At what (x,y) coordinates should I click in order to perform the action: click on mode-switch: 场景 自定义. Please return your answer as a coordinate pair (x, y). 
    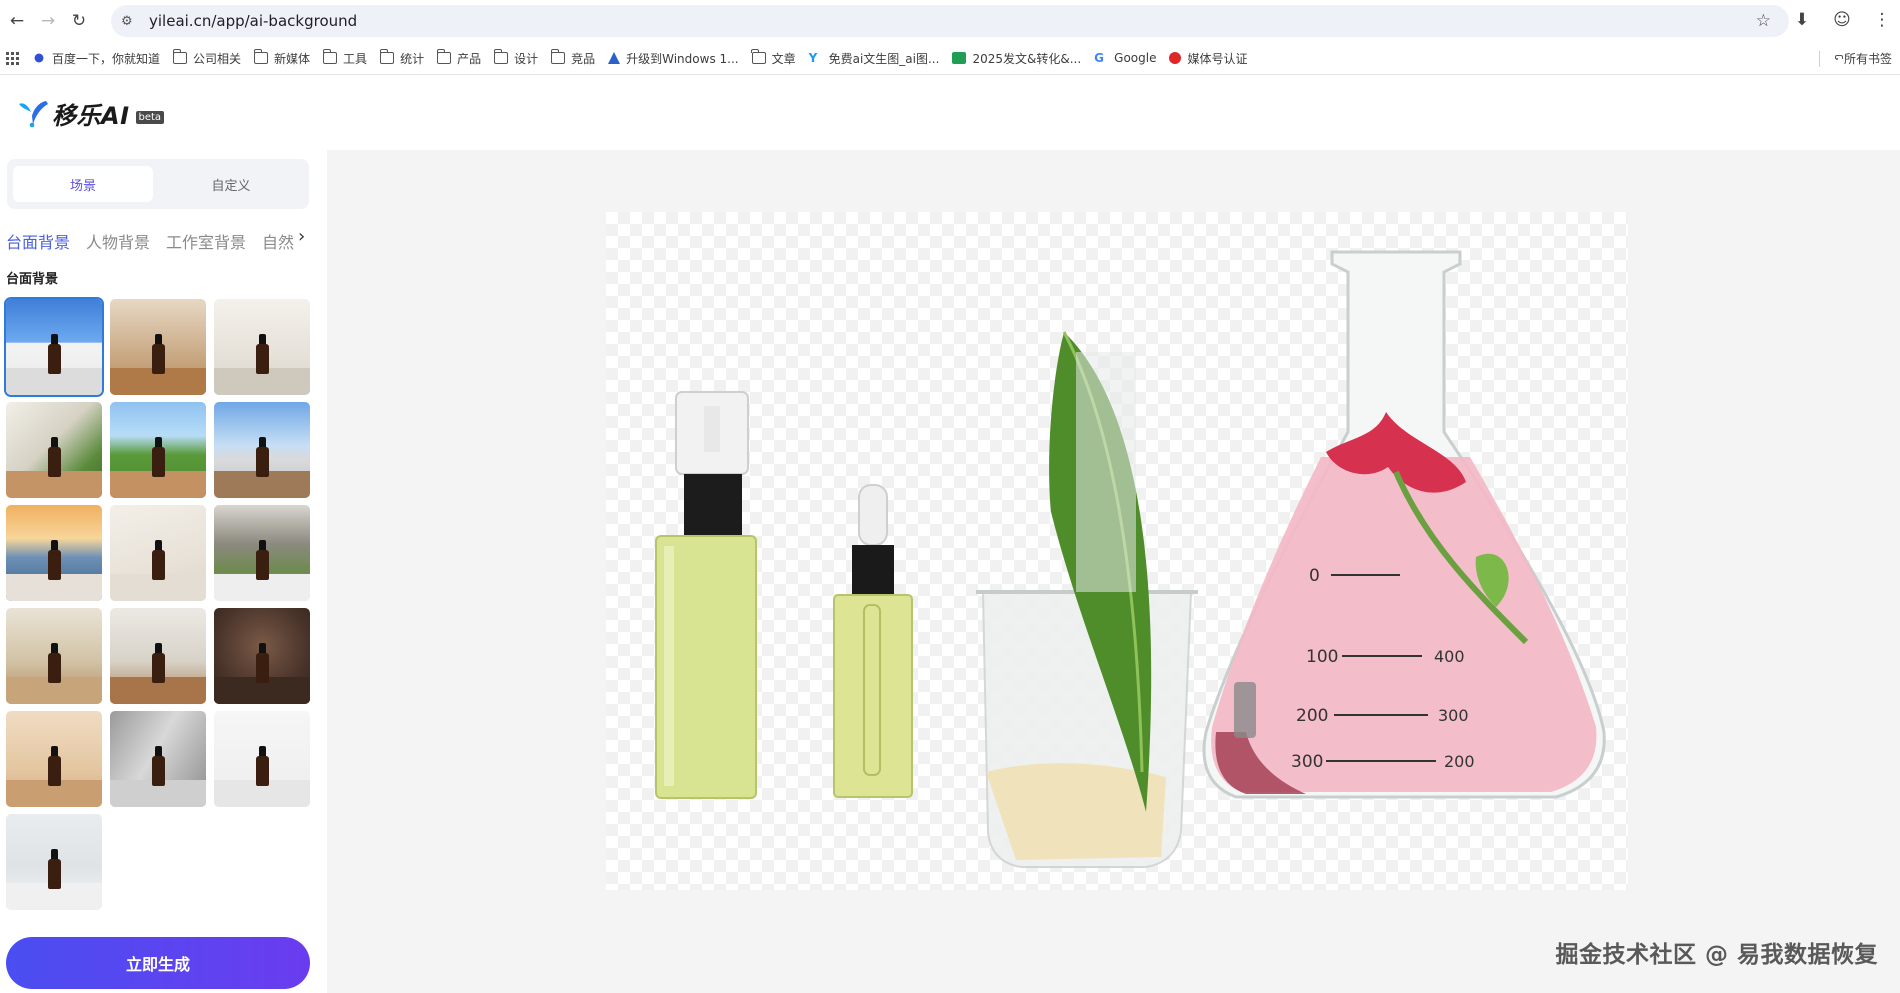
    Looking at the image, I should click on (158, 184).